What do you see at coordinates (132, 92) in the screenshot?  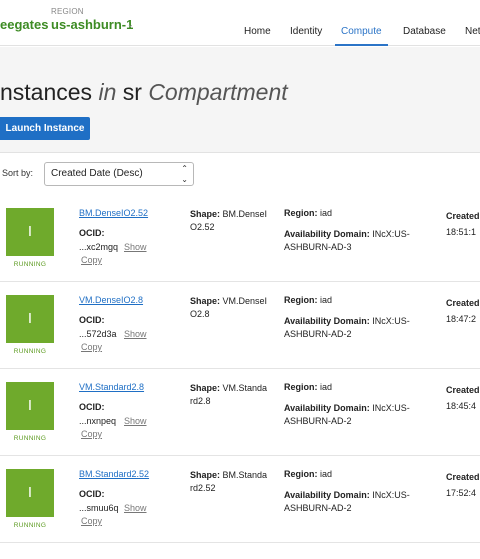 I see `compartment-name: sr` at bounding box center [132, 92].